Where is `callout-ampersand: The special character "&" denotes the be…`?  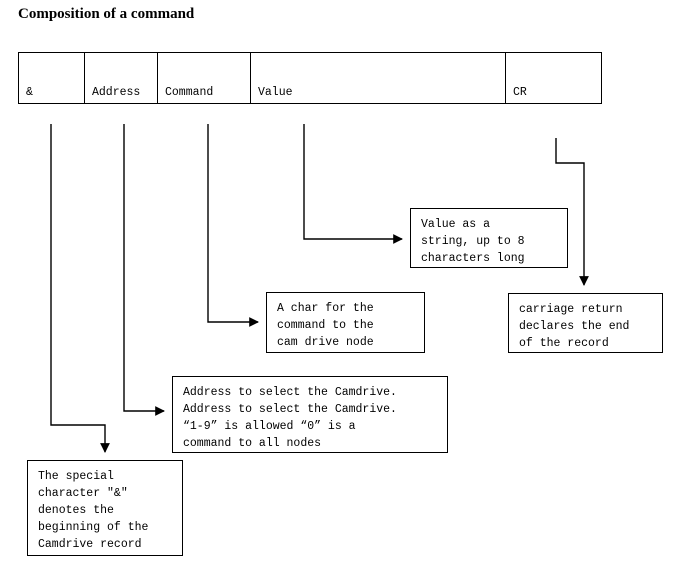 callout-ampersand: The special character "&" denotes the be… is located at coordinates (105, 508).